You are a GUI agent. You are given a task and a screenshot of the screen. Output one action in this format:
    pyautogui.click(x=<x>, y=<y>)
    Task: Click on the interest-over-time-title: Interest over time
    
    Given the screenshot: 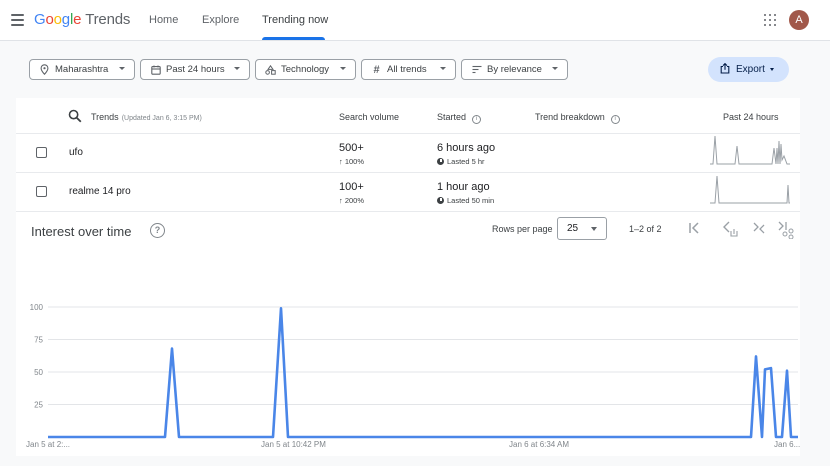 What is the action you would take?
    pyautogui.click(x=81, y=231)
    